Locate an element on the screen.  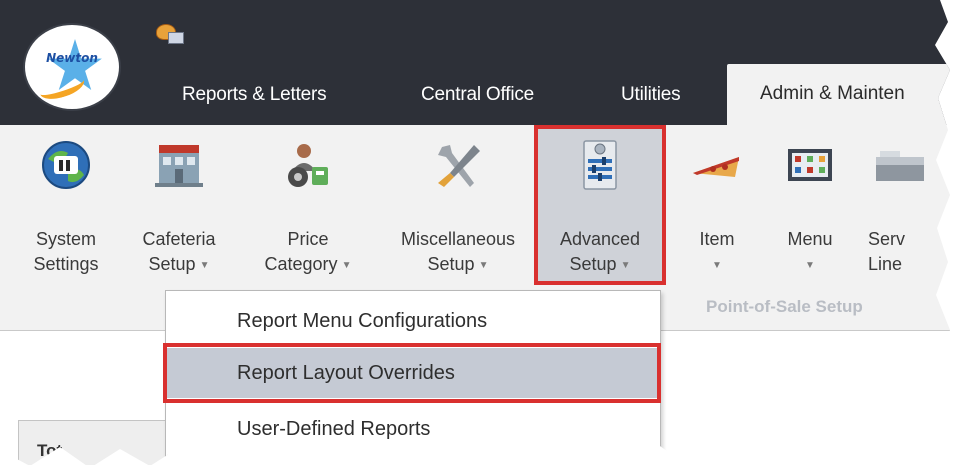
tab-admin-maintenance-label: Admin & Mainten is located at coordinates (832, 93).